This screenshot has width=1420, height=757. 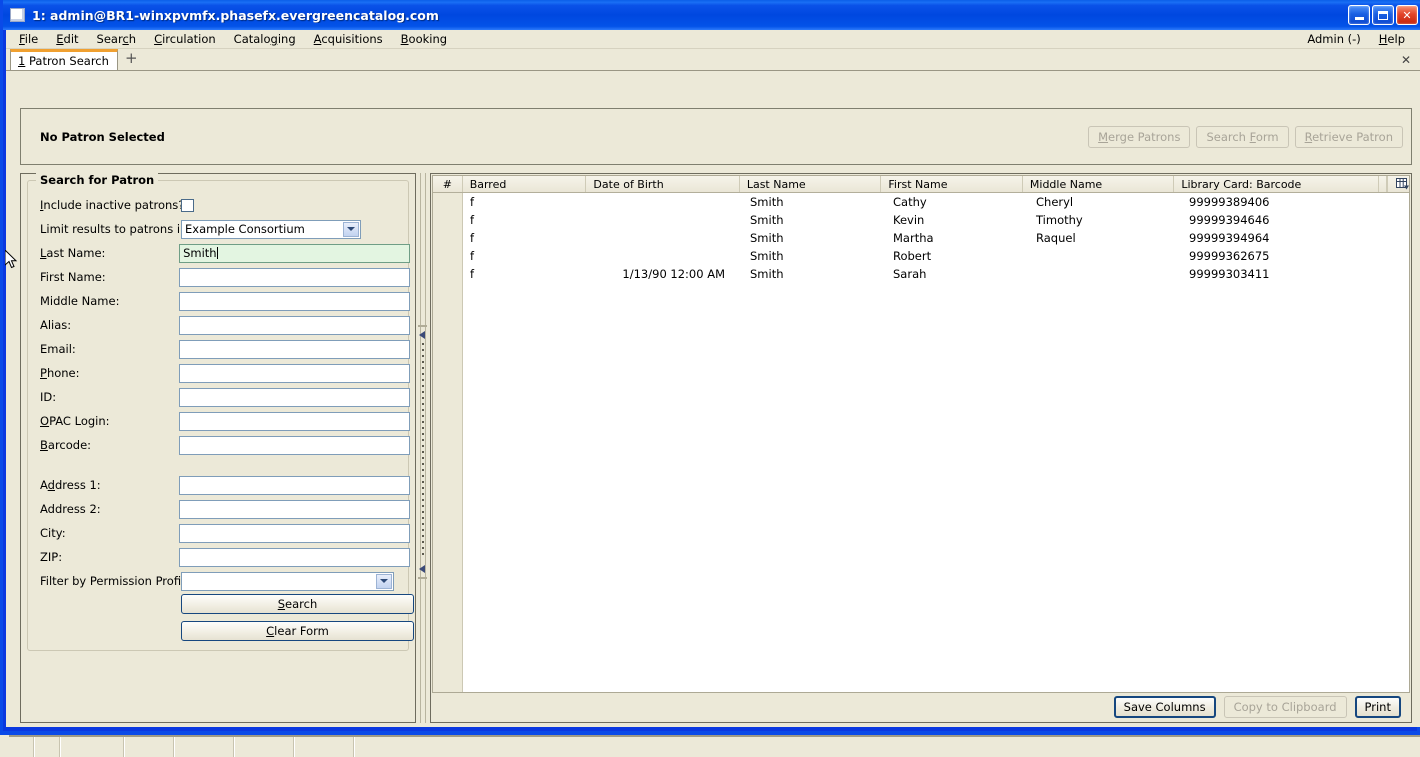 What do you see at coordinates (1406, 60) in the screenshot?
I see `close-tab-button: ✕` at bounding box center [1406, 60].